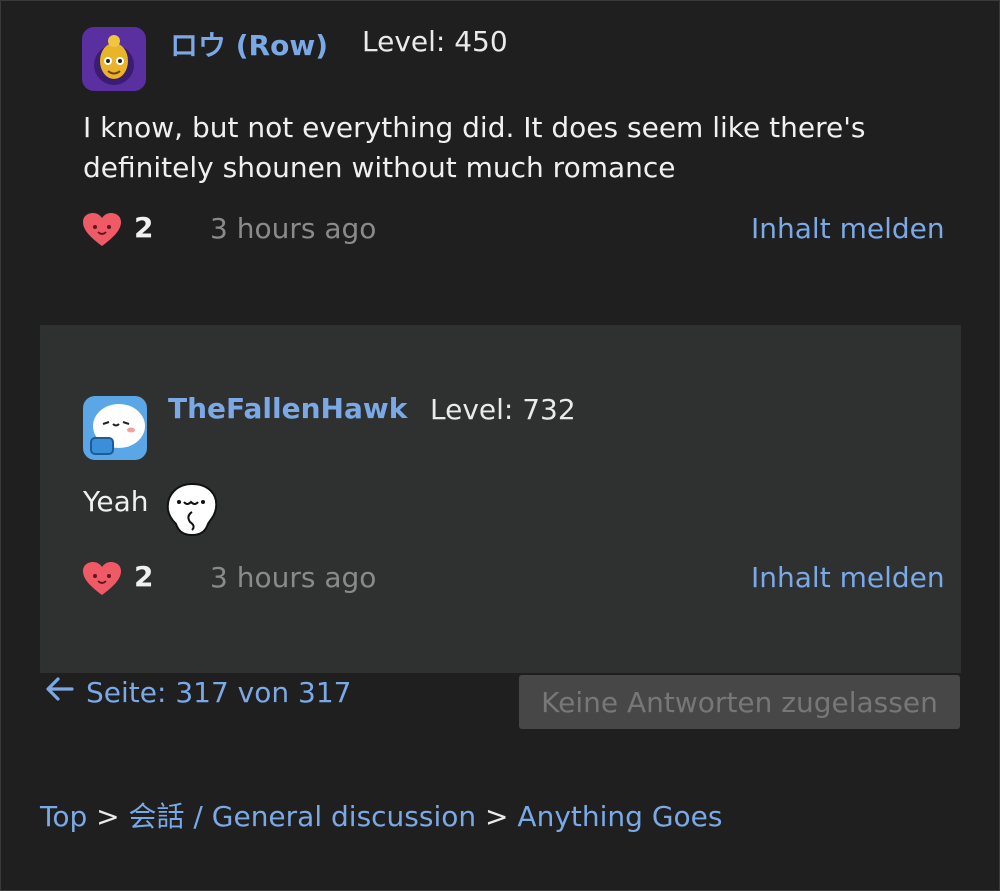  I want to click on no-replies-button: Keine Antworten zugelassen, so click(739, 702).